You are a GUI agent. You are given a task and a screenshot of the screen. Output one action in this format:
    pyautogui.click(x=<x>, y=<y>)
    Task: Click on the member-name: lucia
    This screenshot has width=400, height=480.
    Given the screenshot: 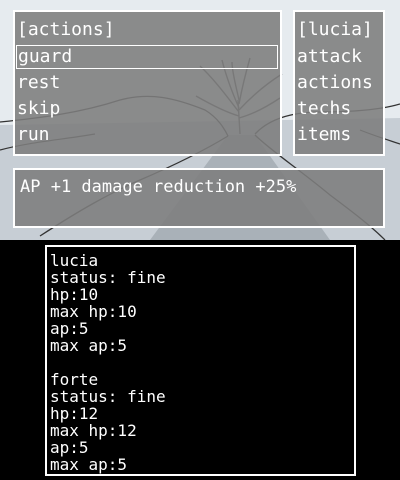 What is the action you would take?
    pyautogui.click(x=74, y=260)
    